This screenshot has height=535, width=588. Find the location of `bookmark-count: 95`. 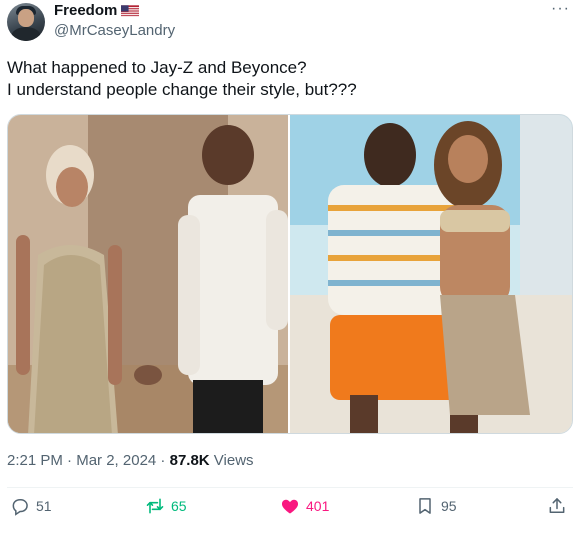

bookmark-count: 95 is located at coordinates (449, 506).